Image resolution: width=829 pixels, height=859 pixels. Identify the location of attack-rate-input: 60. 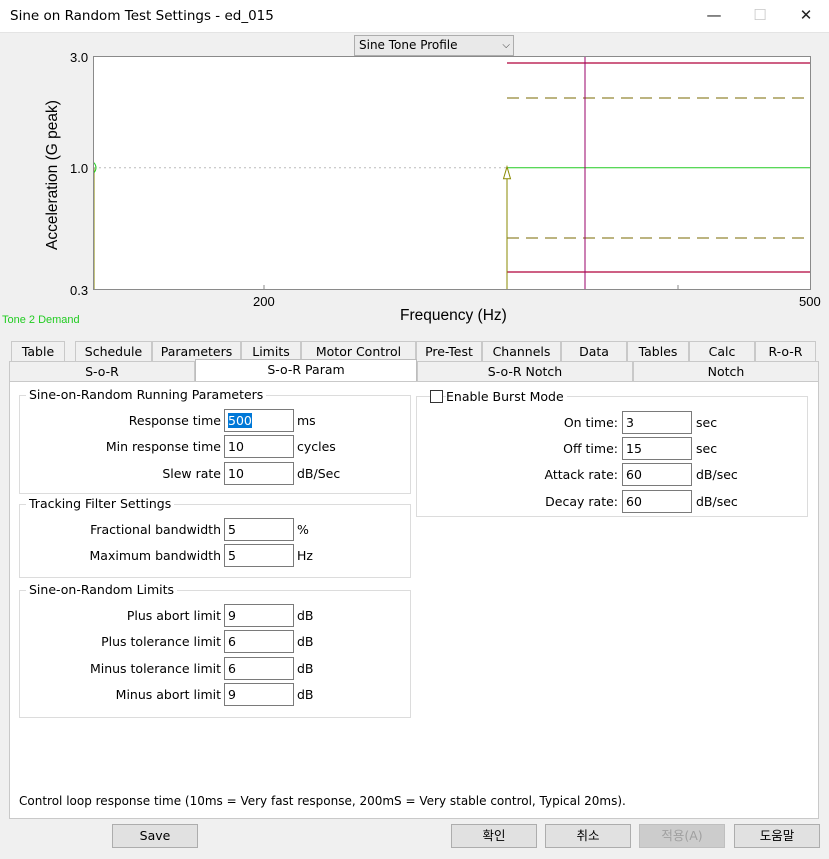
(657, 474).